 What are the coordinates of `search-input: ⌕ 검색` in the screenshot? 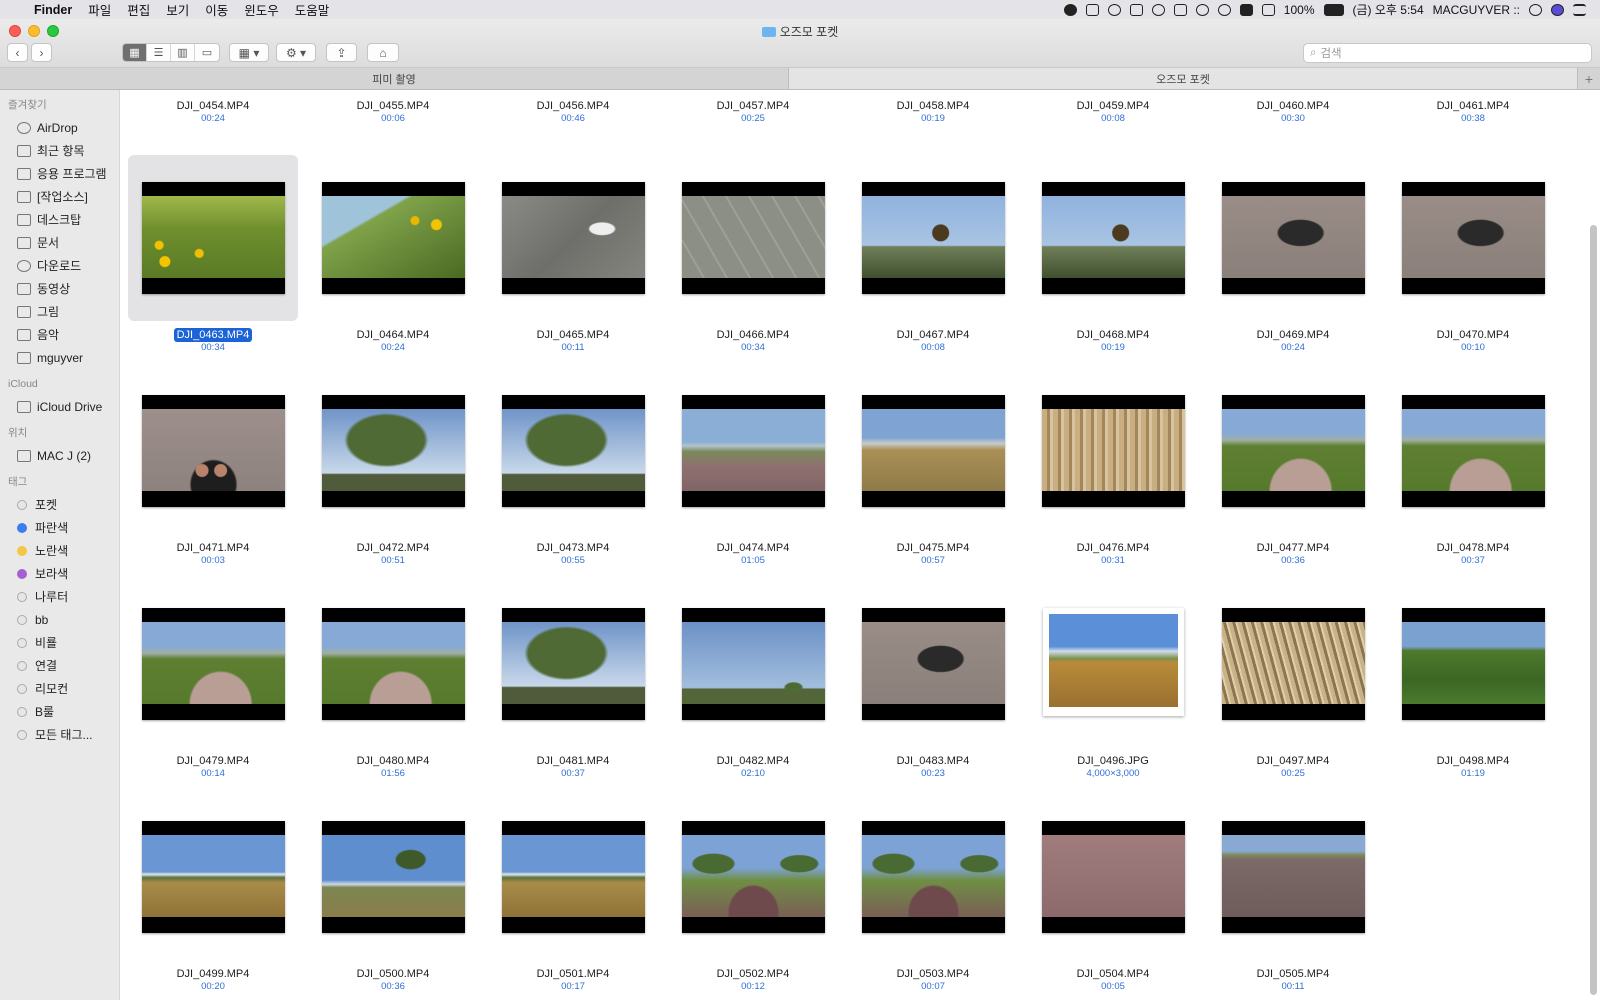 It's located at (1447, 53).